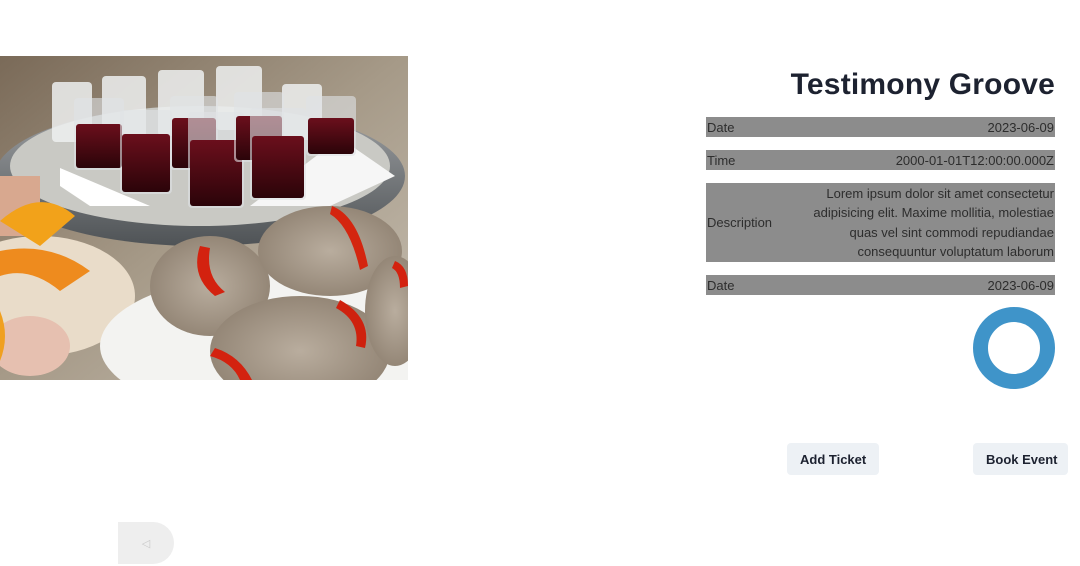  I want to click on back-arrow-icon: ◁, so click(146, 543).